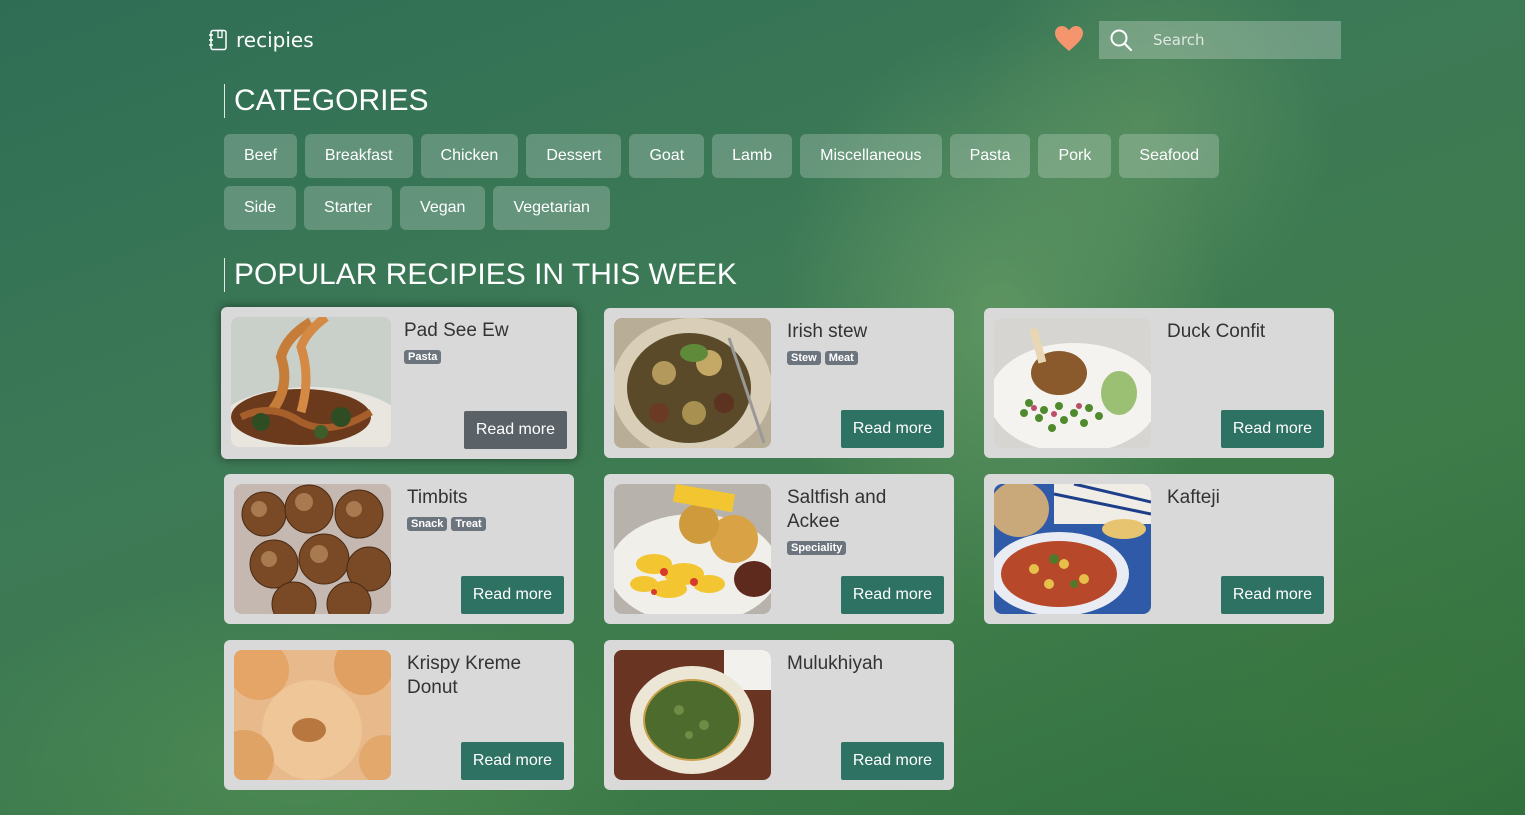 This screenshot has height=815, width=1525. What do you see at coordinates (1121, 40) in the screenshot?
I see `search-icon` at bounding box center [1121, 40].